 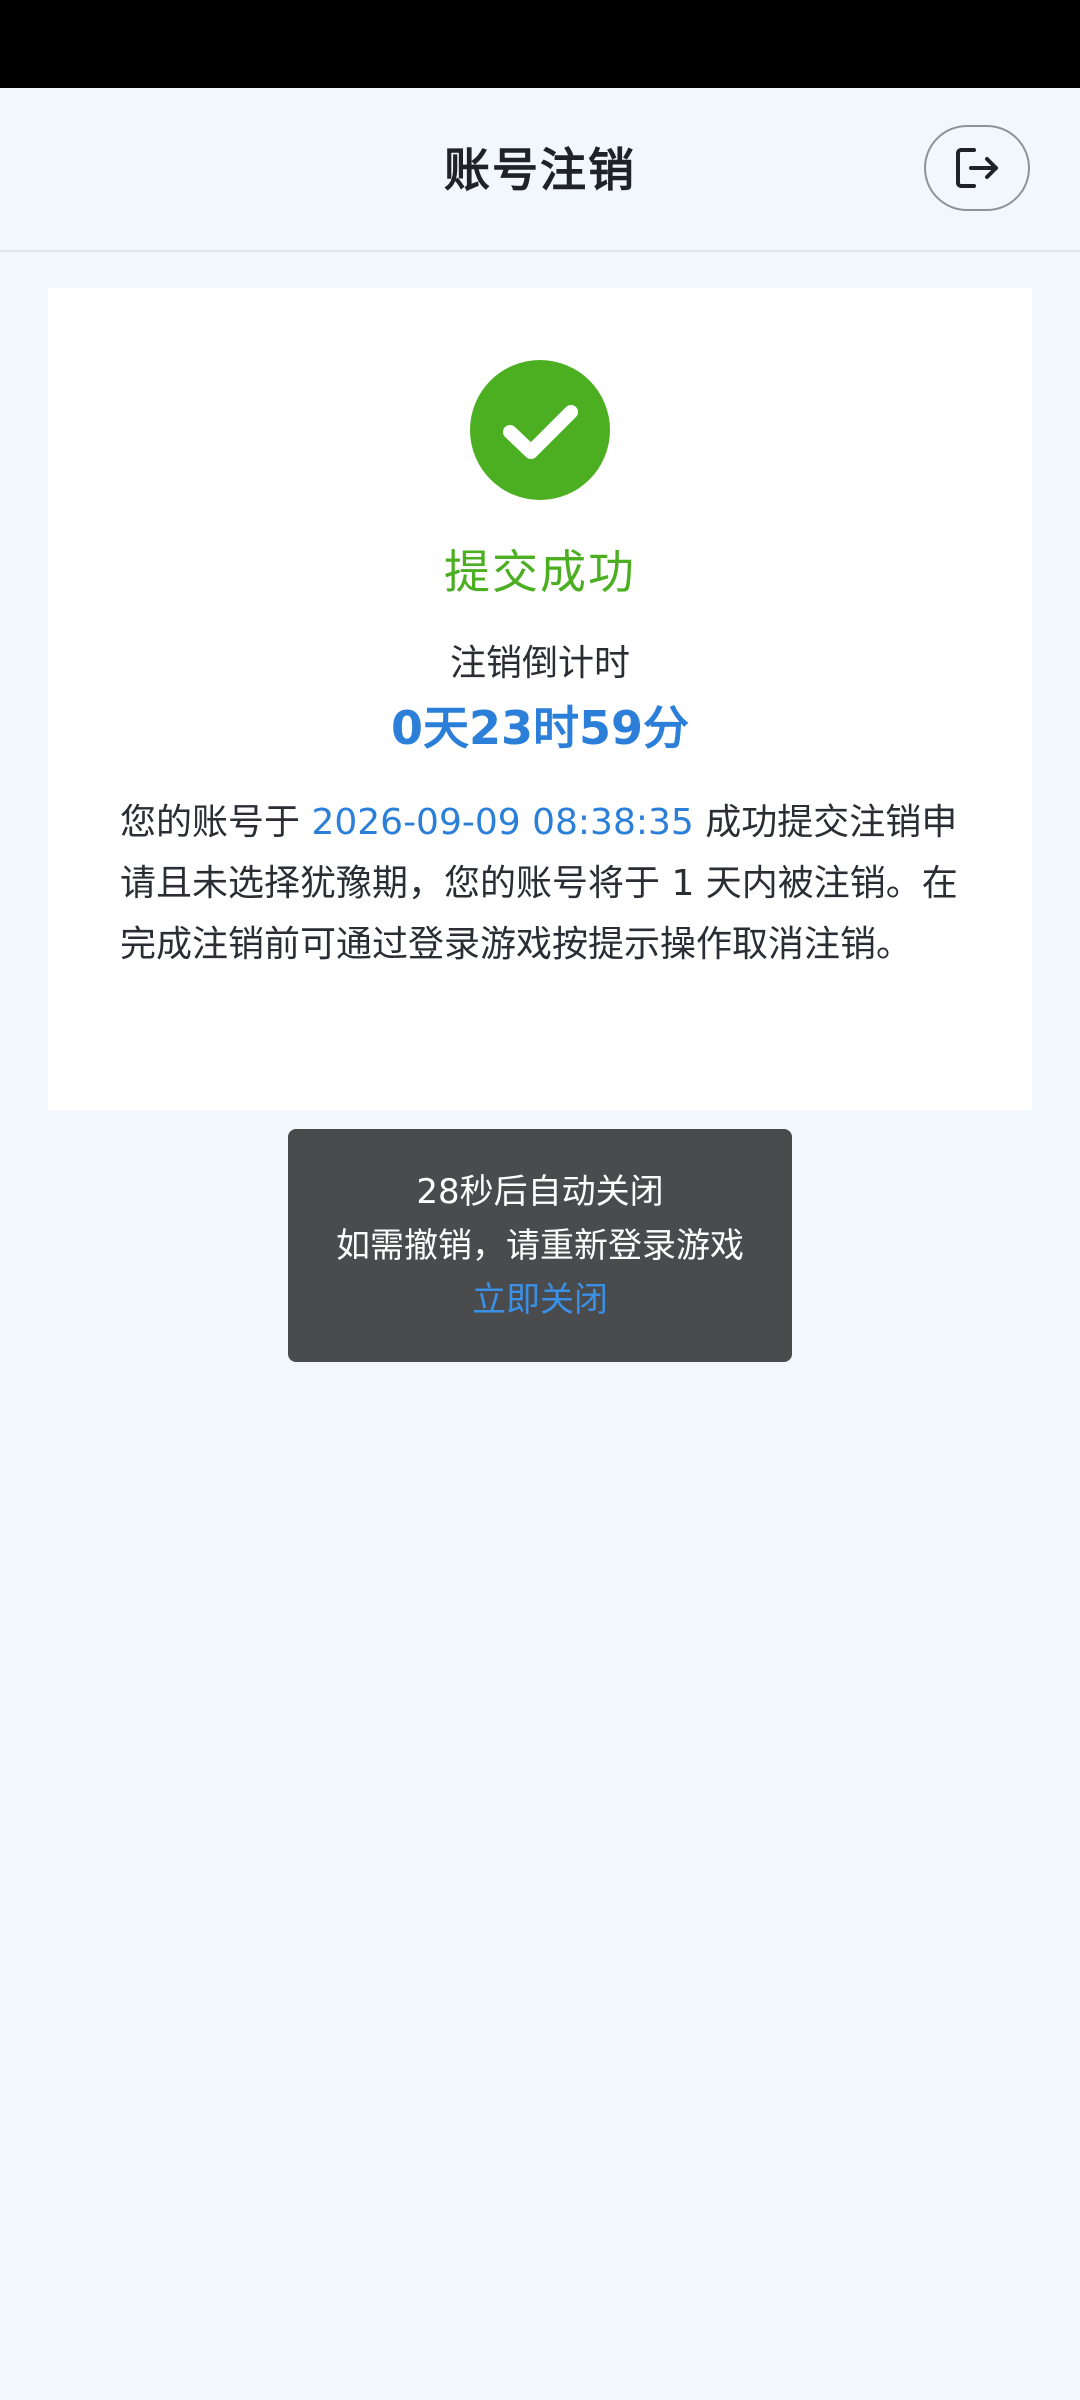 I want to click on toast-hint-text: 如需撤销，请重新登录游戏, so click(x=540, y=1246).